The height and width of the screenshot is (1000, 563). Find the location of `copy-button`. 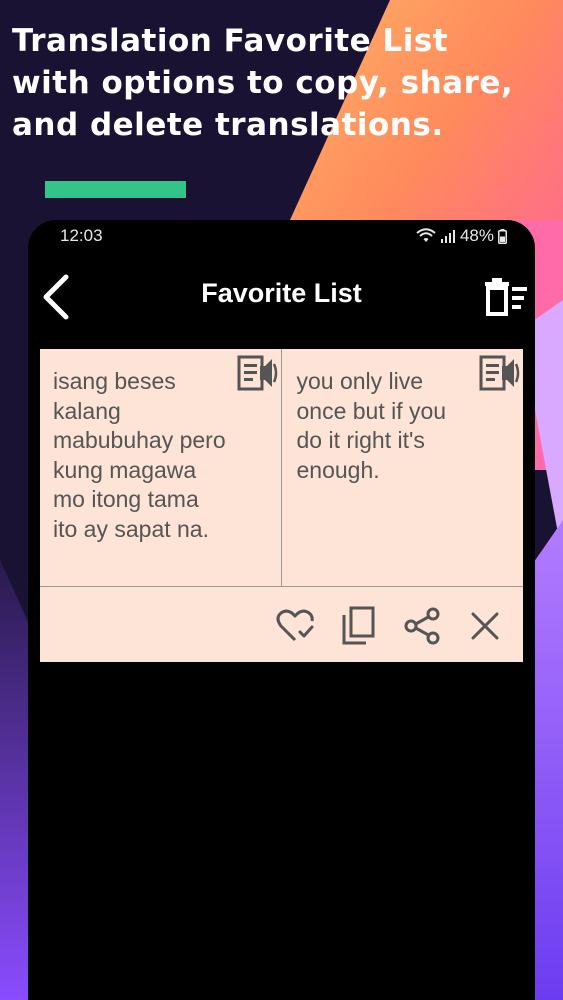

copy-button is located at coordinates (359, 626).